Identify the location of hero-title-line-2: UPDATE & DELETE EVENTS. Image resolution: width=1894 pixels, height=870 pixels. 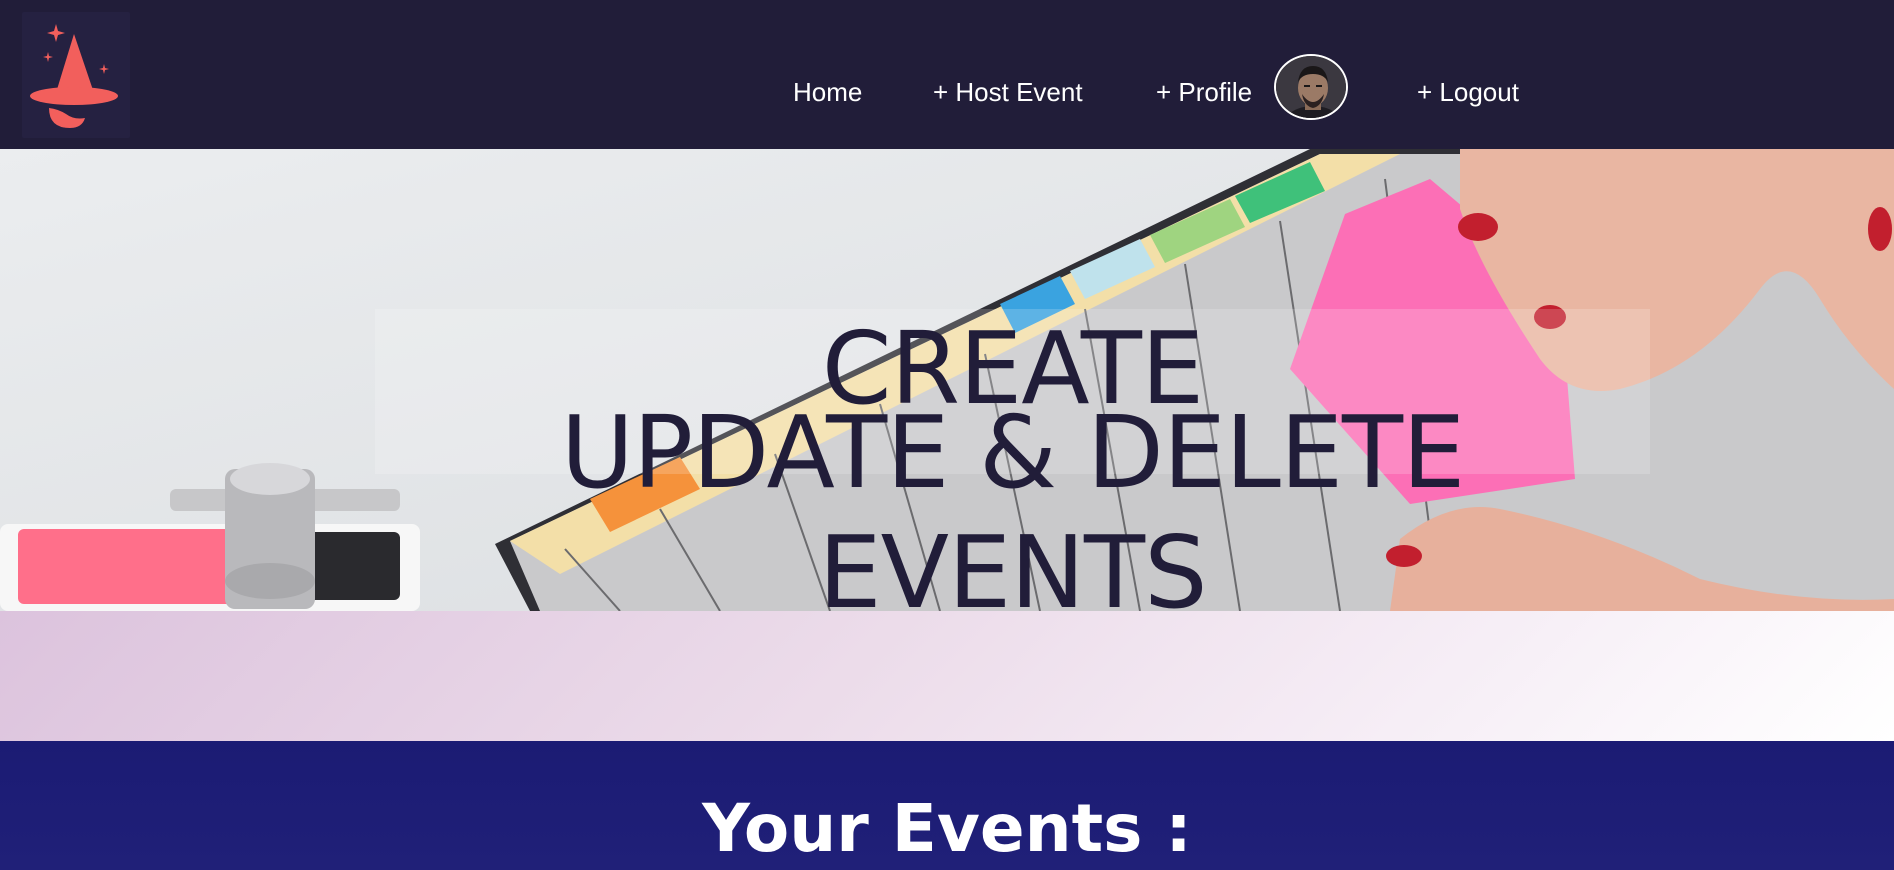
(1013, 502).